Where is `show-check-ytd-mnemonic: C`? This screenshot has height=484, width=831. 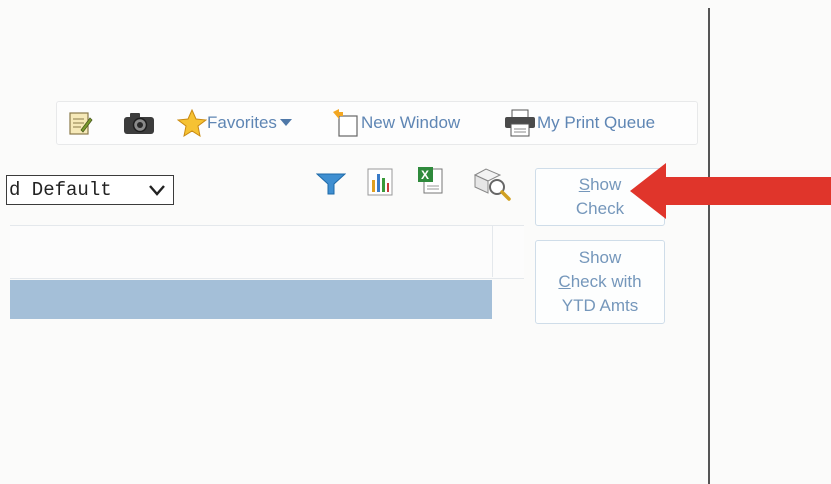 show-check-ytd-mnemonic: C is located at coordinates (564, 281).